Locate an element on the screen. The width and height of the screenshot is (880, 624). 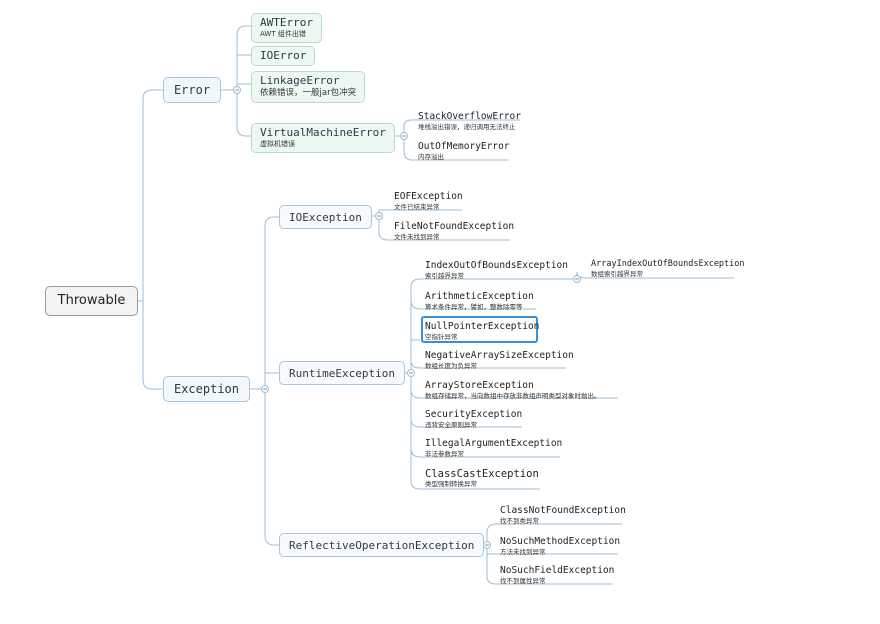
node-title: AWTError is located at coordinates (286, 22).